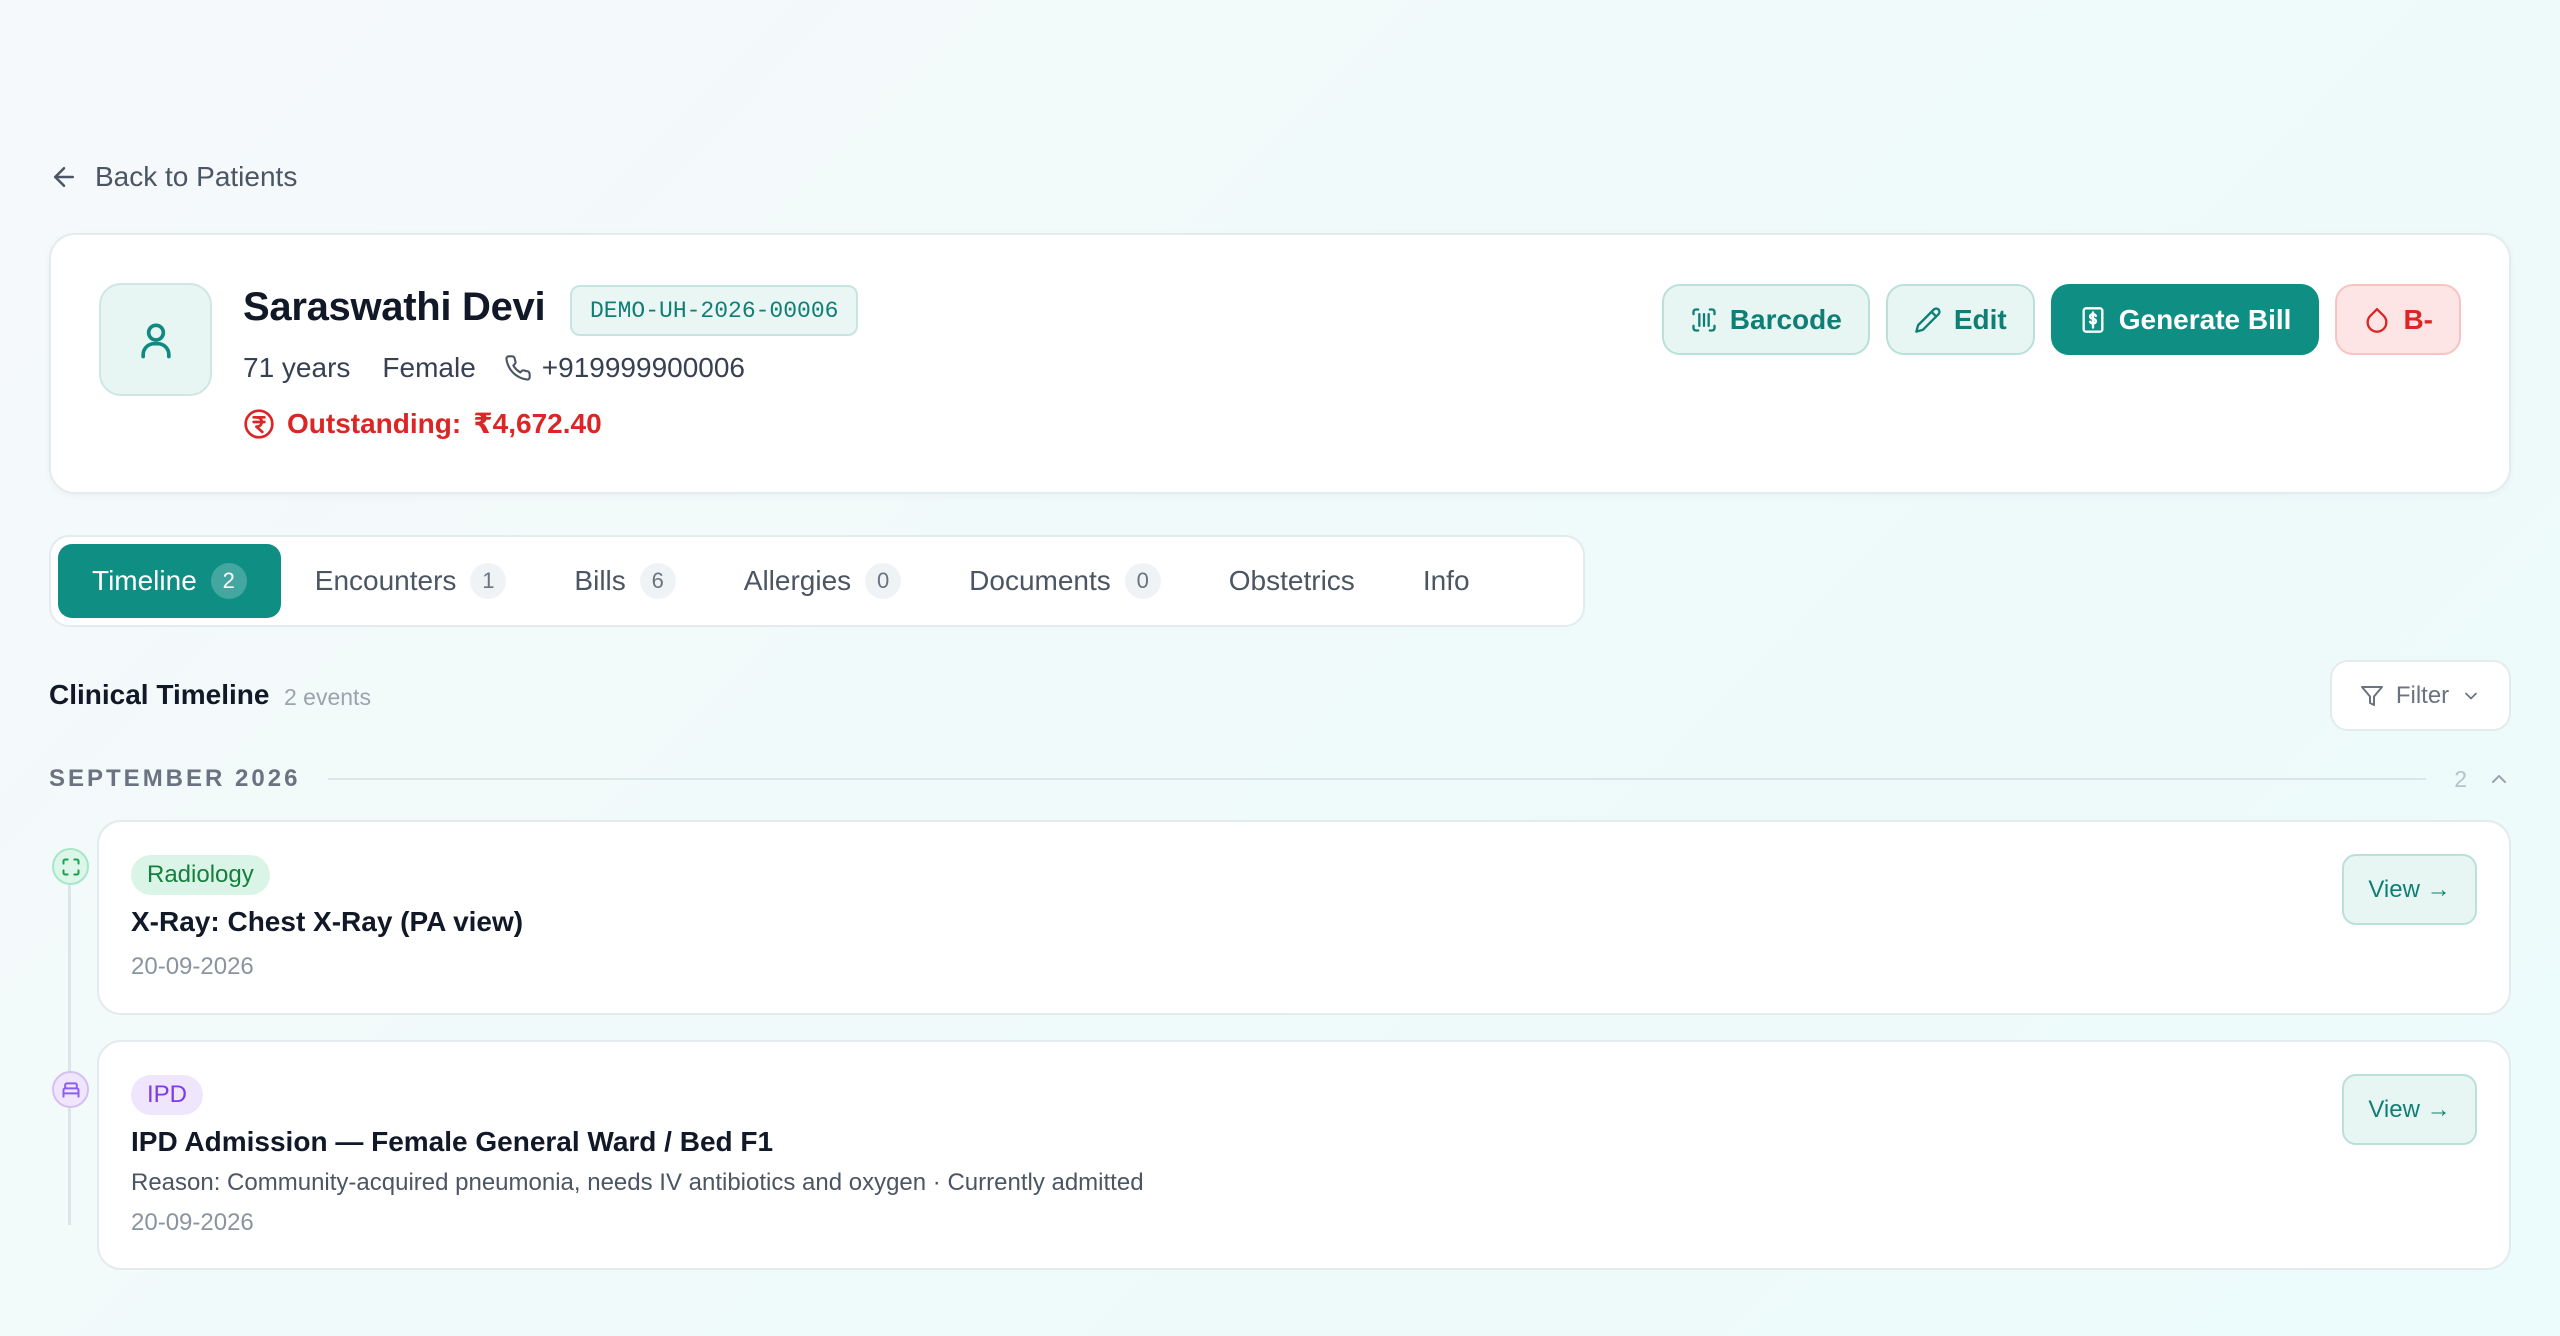 This screenshot has height=1336, width=2560. I want to click on arrow-left-icon, so click(64, 177).